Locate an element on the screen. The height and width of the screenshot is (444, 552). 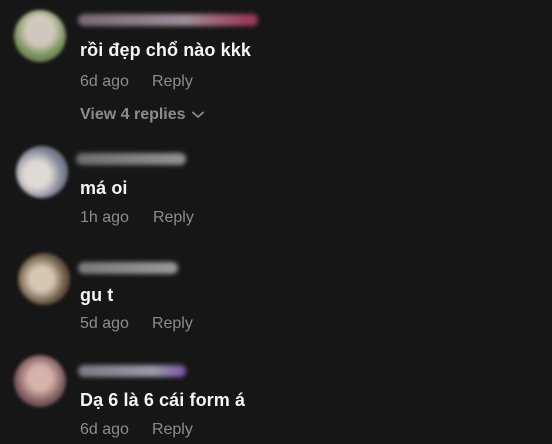
chevron-down-icon is located at coordinates (197, 114).